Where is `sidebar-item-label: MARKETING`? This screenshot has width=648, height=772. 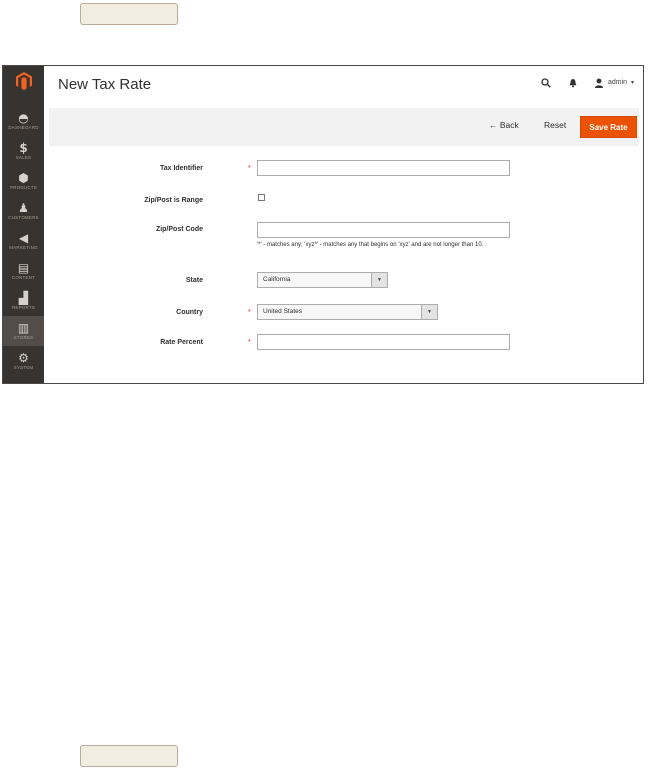
sidebar-item-label: MARKETING is located at coordinates (23, 247).